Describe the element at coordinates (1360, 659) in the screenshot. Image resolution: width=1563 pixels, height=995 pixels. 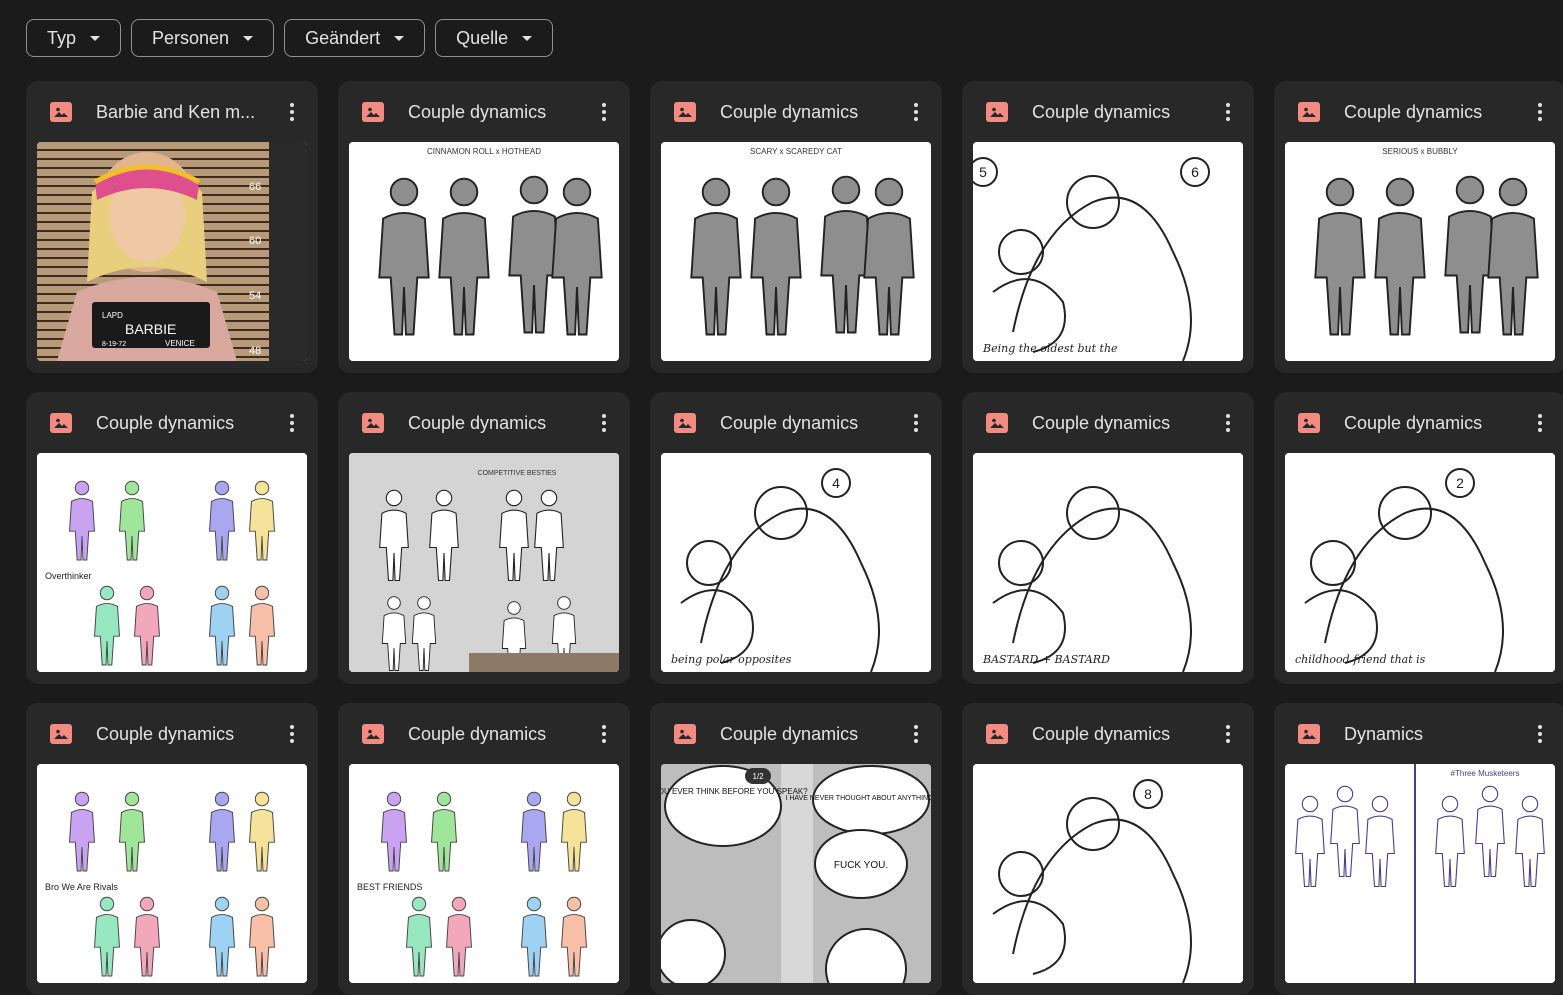
I see `thumb-caption: childhood friend that is` at that location.